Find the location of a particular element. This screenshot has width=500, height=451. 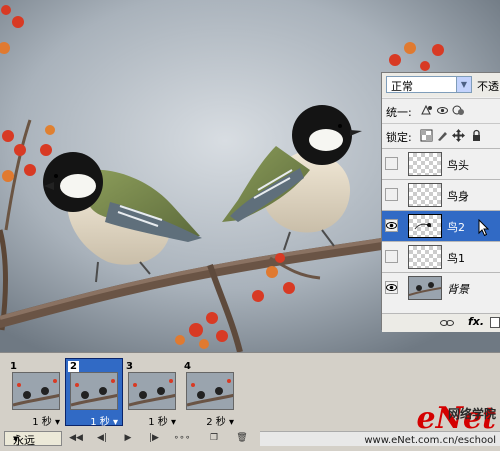

frame-number: 1 is located at coordinates (13, 366).